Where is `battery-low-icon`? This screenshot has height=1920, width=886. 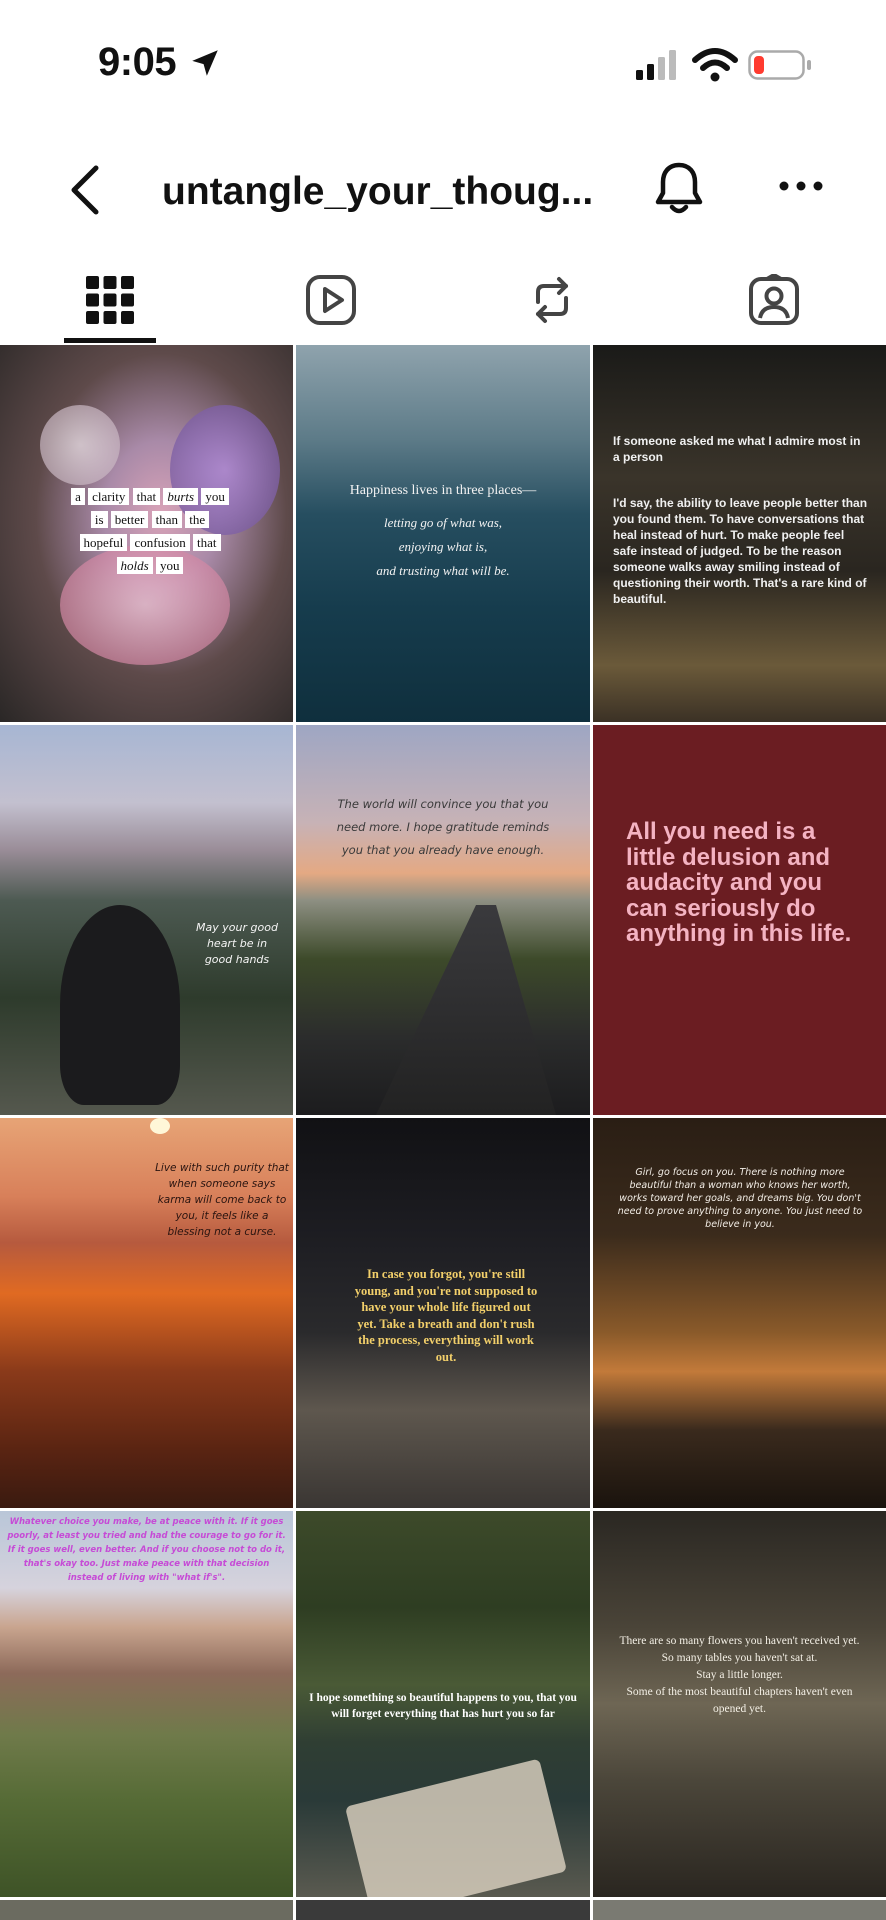
battery-low-icon is located at coordinates (779, 65).